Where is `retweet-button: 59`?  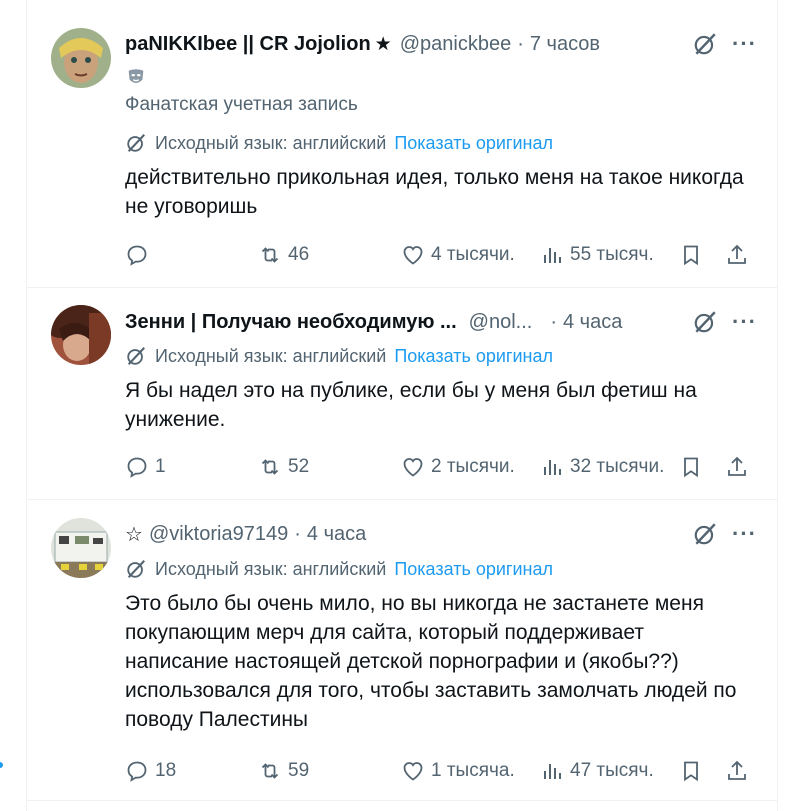
retweet-button: 59 is located at coordinates (283, 771).